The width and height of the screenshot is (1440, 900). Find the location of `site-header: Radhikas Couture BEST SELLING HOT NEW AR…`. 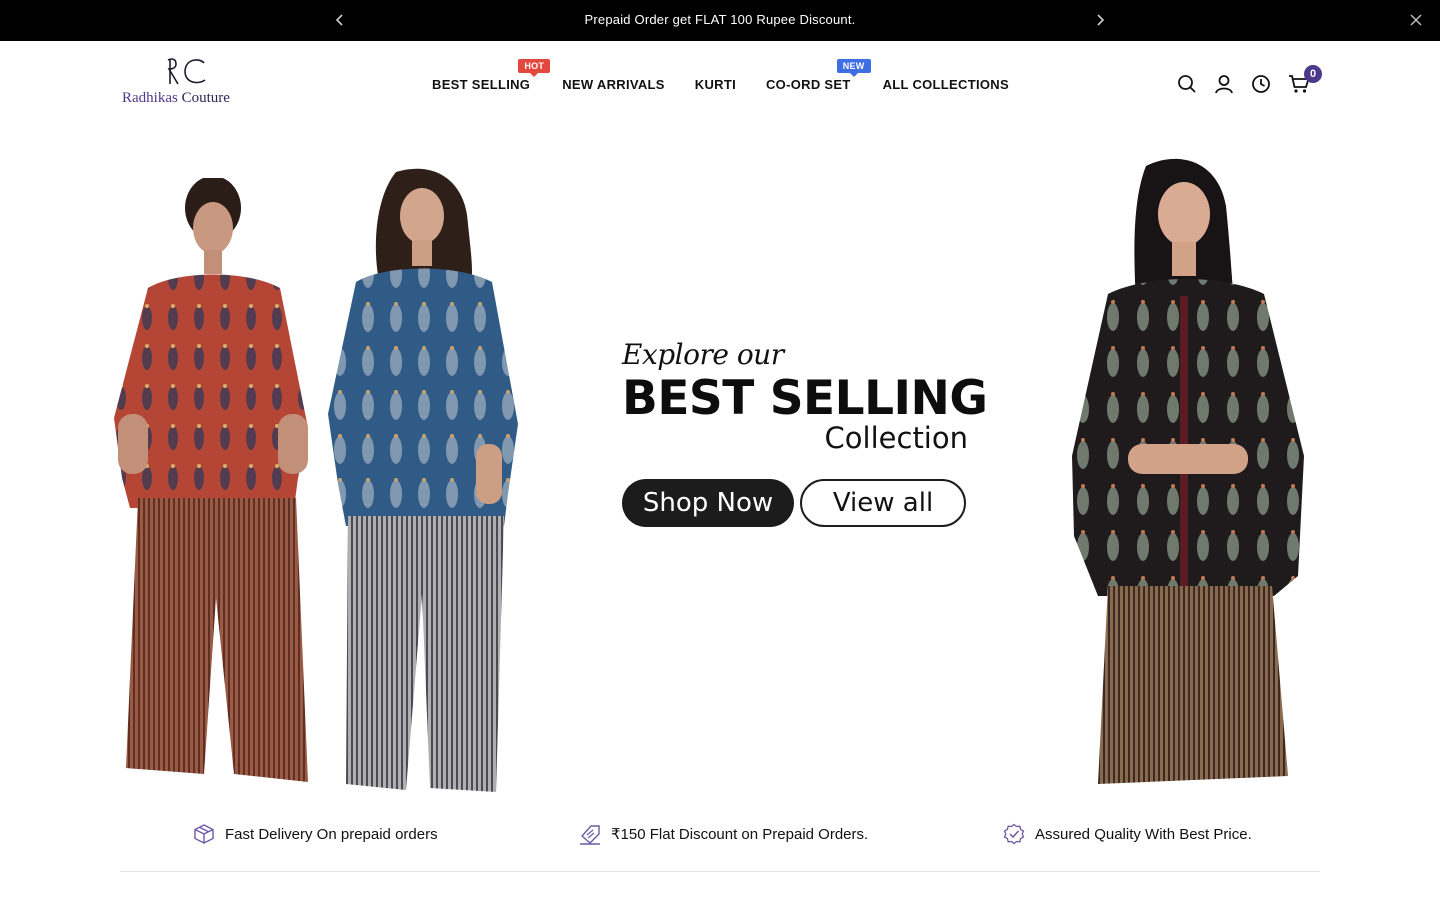

site-header: Radhikas Couture BEST SELLING HOT NEW AR… is located at coordinates (720, 83).